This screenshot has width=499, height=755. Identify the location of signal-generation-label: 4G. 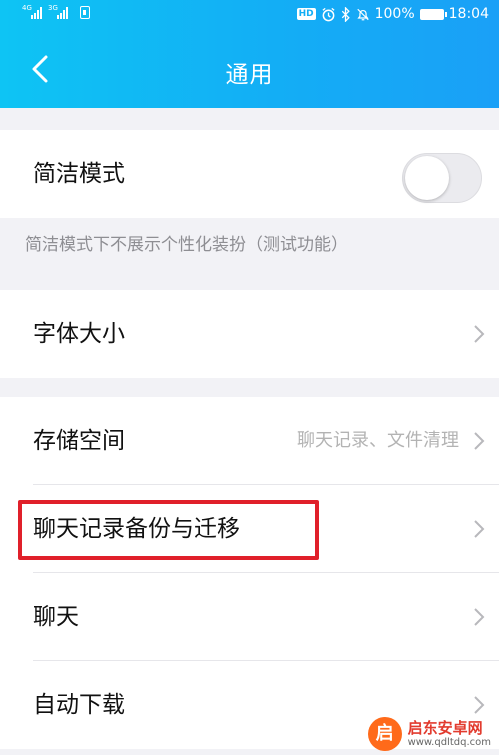
(27, 8).